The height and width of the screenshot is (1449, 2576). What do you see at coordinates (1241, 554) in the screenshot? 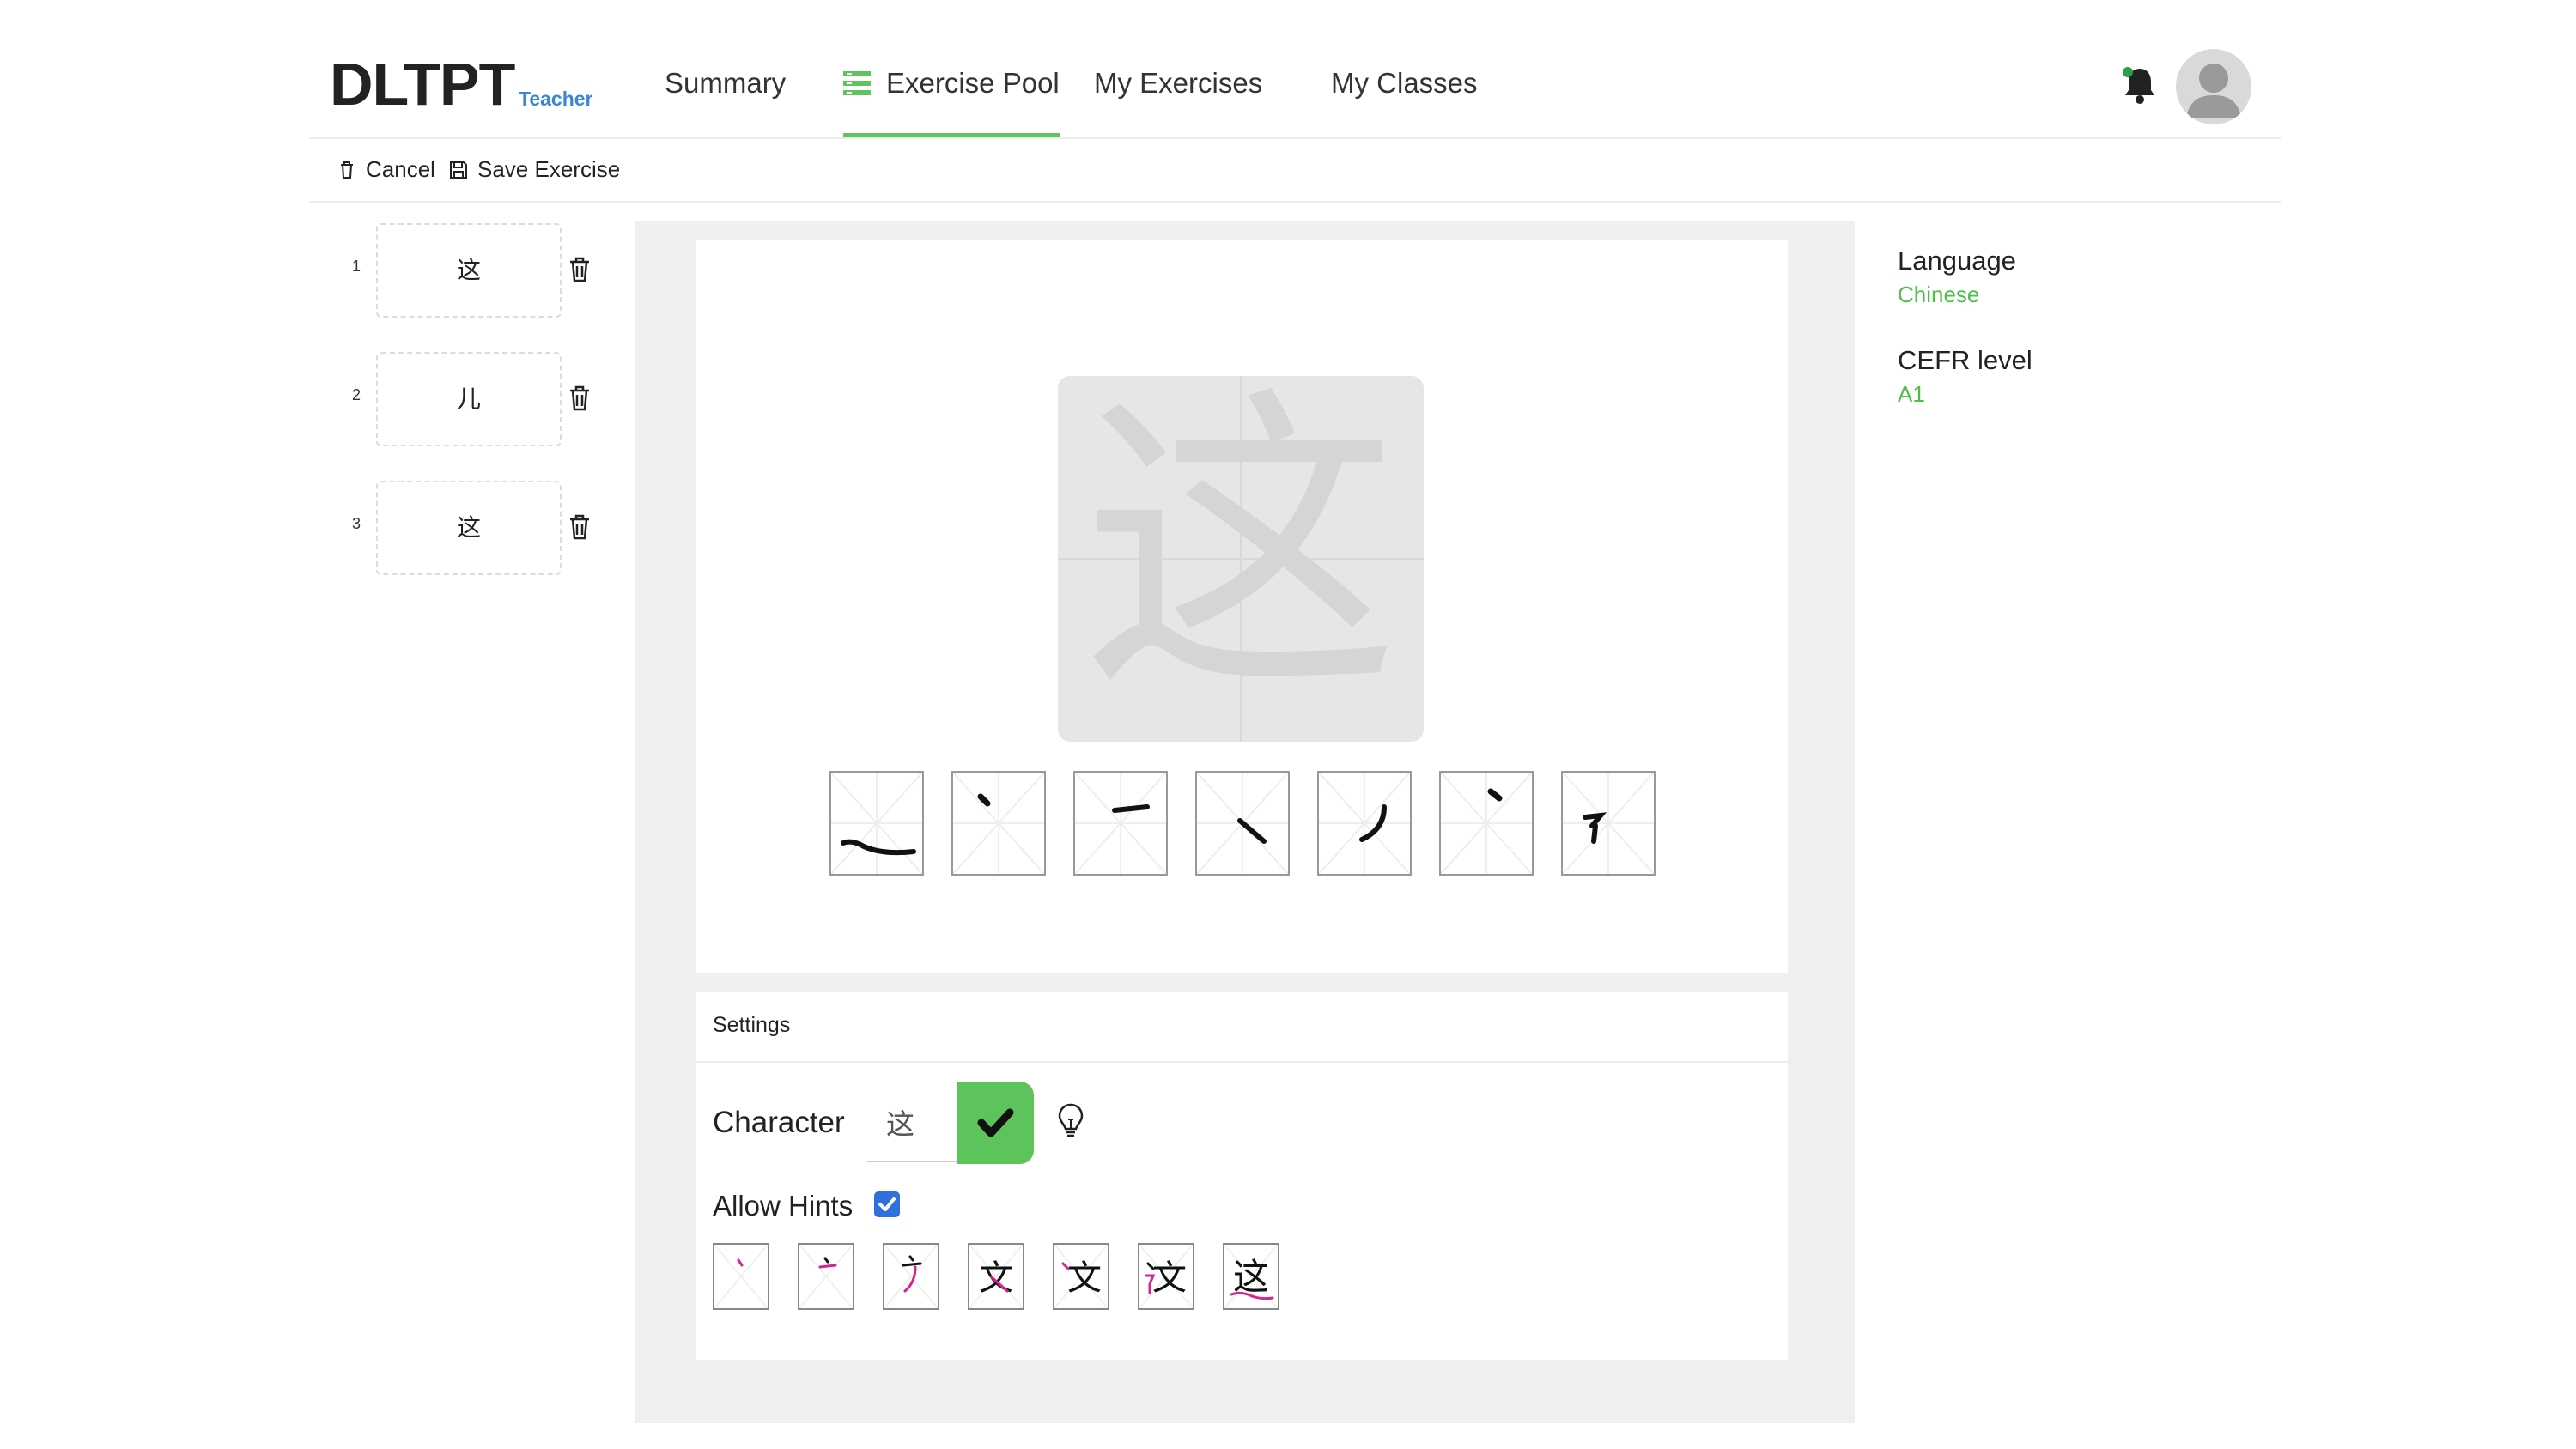
I see `character-outline: 这` at bounding box center [1241, 554].